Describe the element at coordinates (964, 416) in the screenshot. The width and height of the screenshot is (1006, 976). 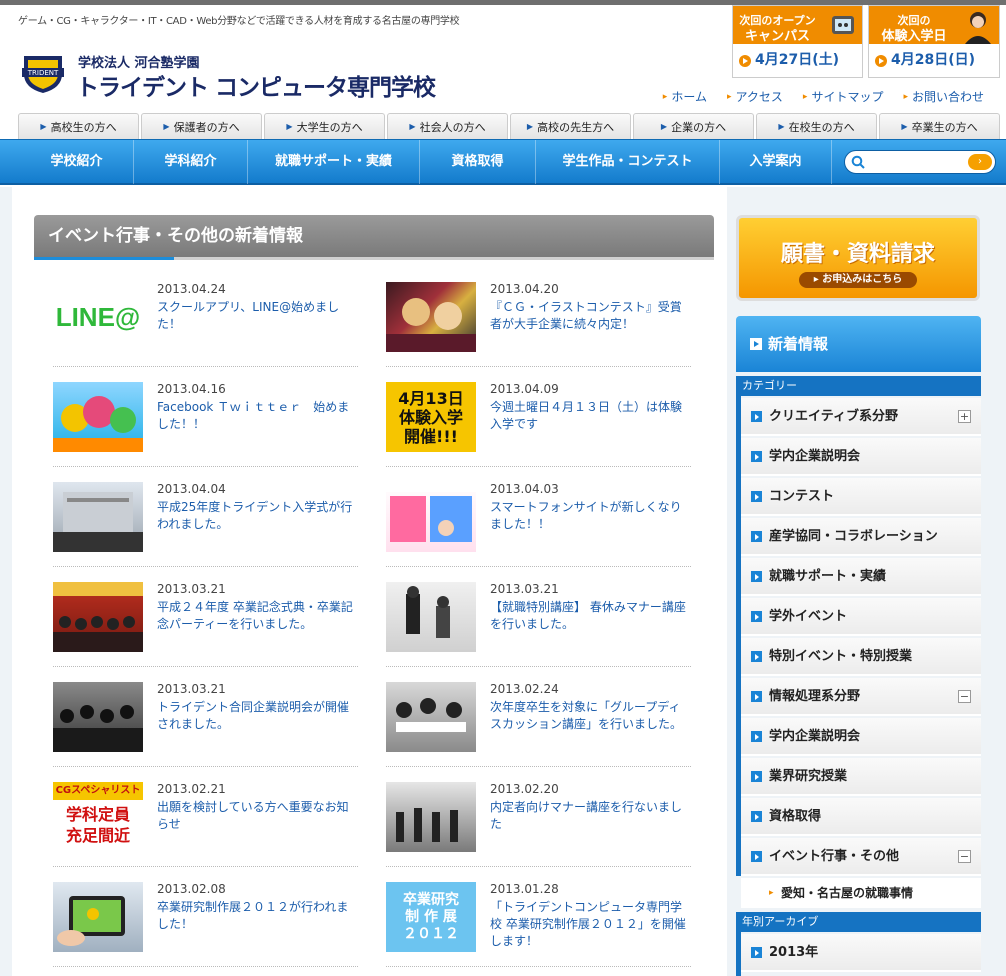
I see `expand-toggle: +` at that location.